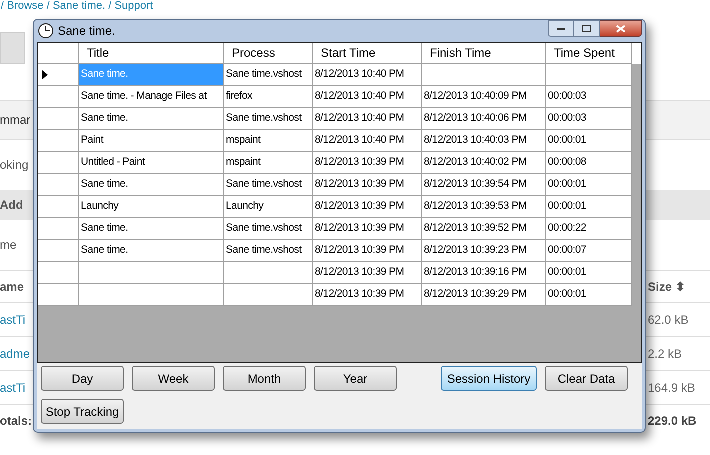 This screenshot has height=455, width=710. I want to click on table-cell: 00:00:22, so click(589, 229).